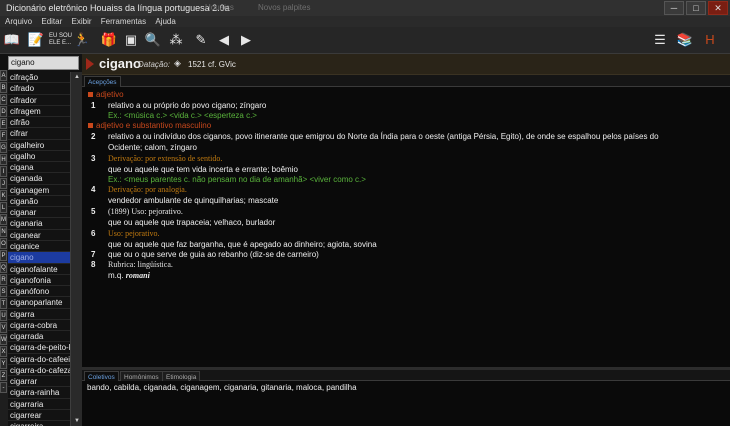  Describe the element at coordinates (3, 111) in the screenshot. I see `alphabet-letter: D` at that location.